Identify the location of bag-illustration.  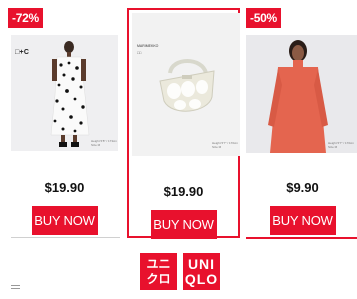
(186, 84).